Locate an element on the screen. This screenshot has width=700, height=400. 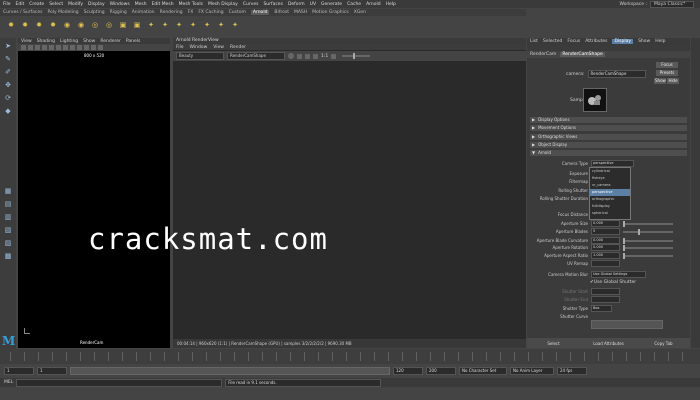
layout-icon: ▤ is located at coordinates (8, 204).